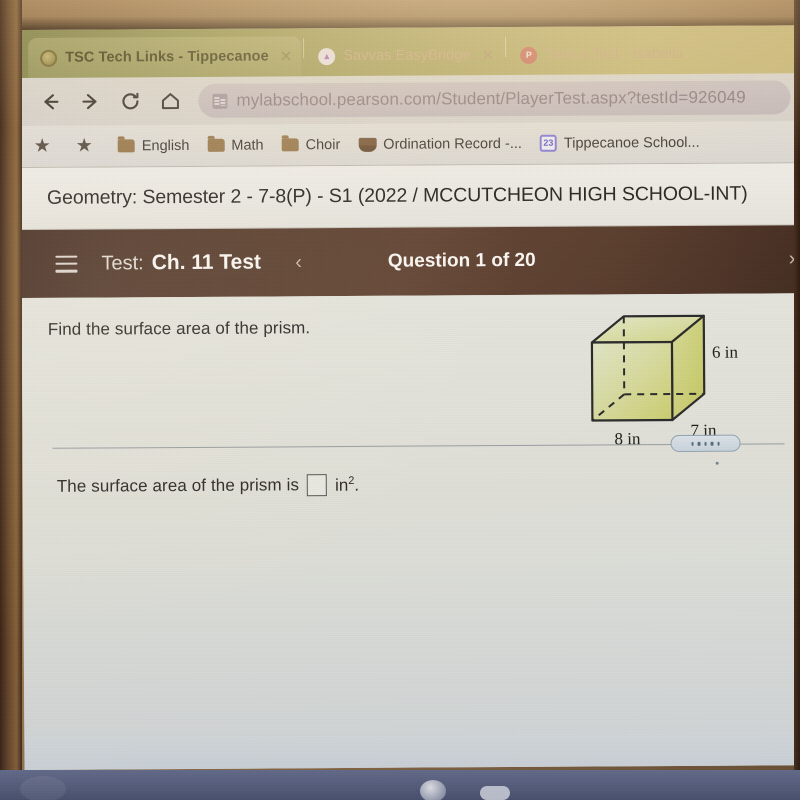  Describe the element at coordinates (220, 101) in the screenshot. I see `page-info-icon` at that location.